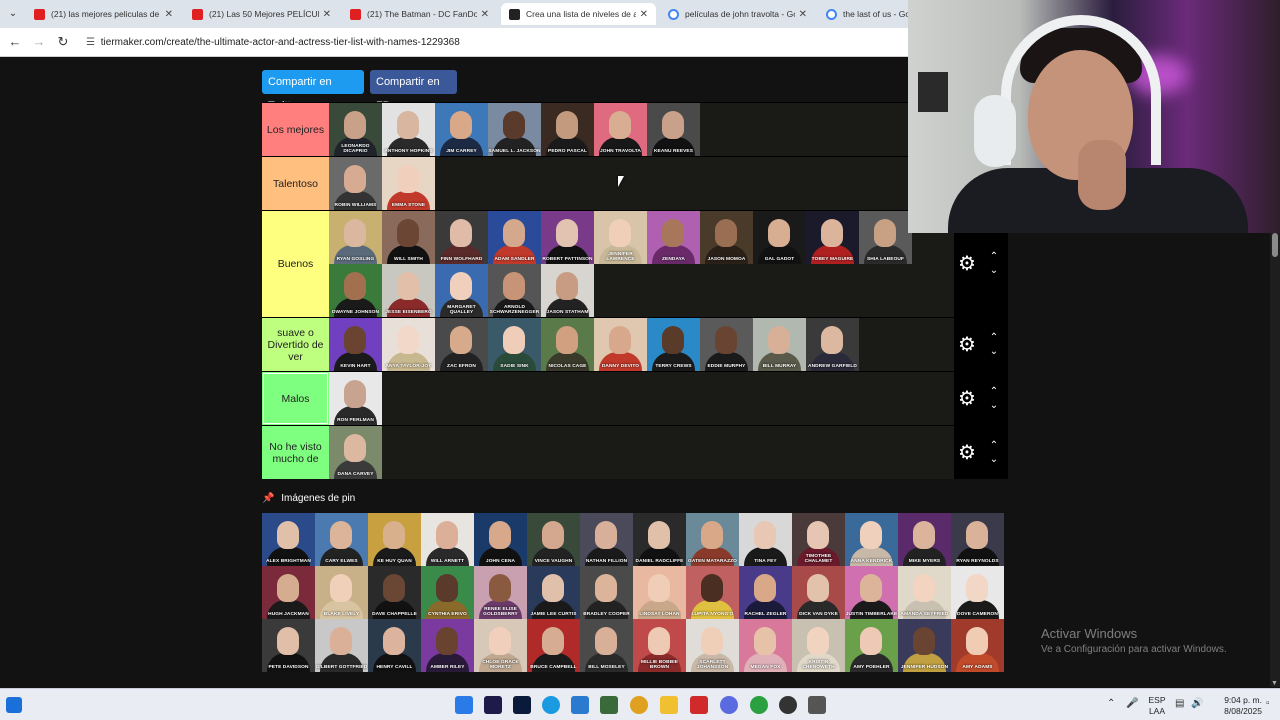 This screenshot has height=720, width=1280. I want to click on actor-card: RYAN GOSLING, so click(355, 237).